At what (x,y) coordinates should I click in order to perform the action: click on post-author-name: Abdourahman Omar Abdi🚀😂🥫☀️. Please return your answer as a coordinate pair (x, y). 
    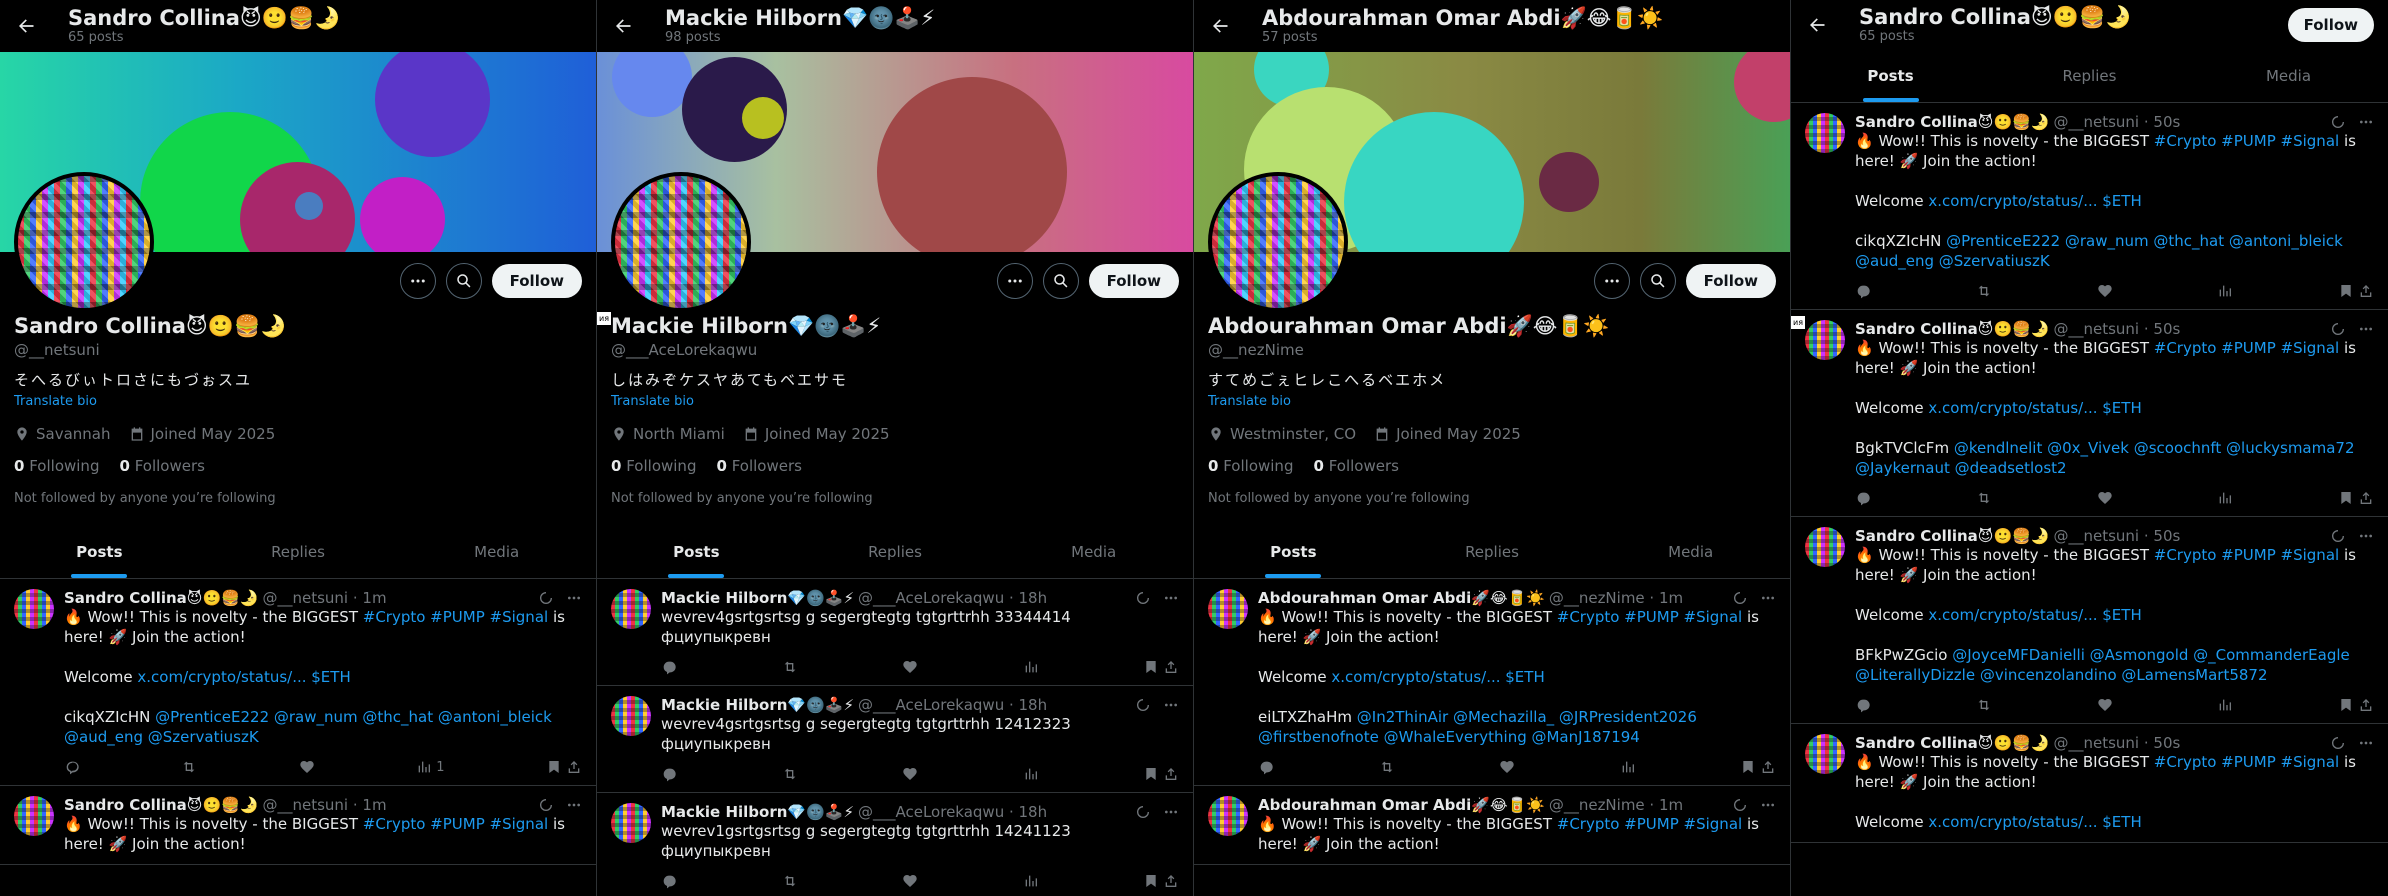
    Looking at the image, I should click on (1401, 805).